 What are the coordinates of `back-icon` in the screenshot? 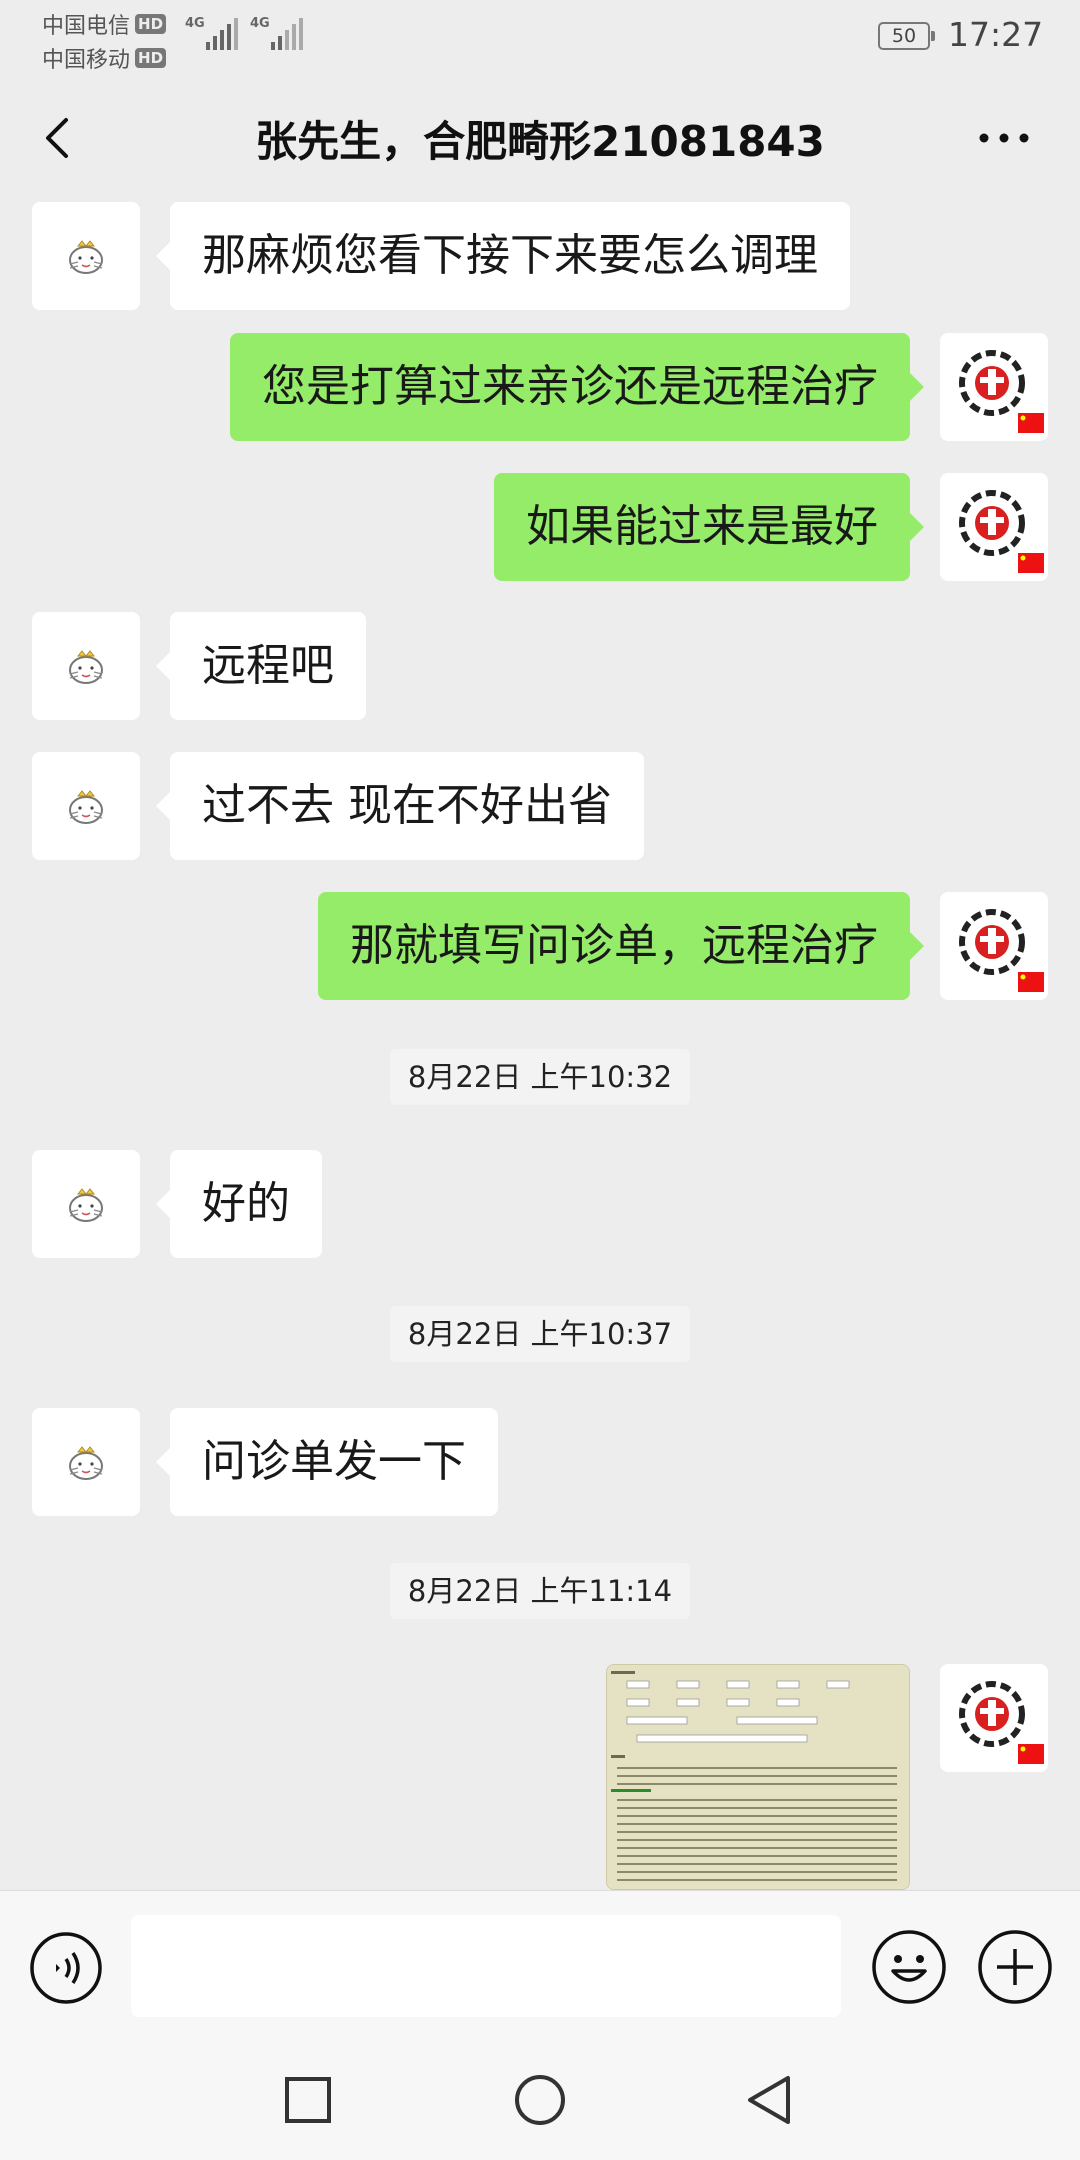 It's located at (770, 2100).